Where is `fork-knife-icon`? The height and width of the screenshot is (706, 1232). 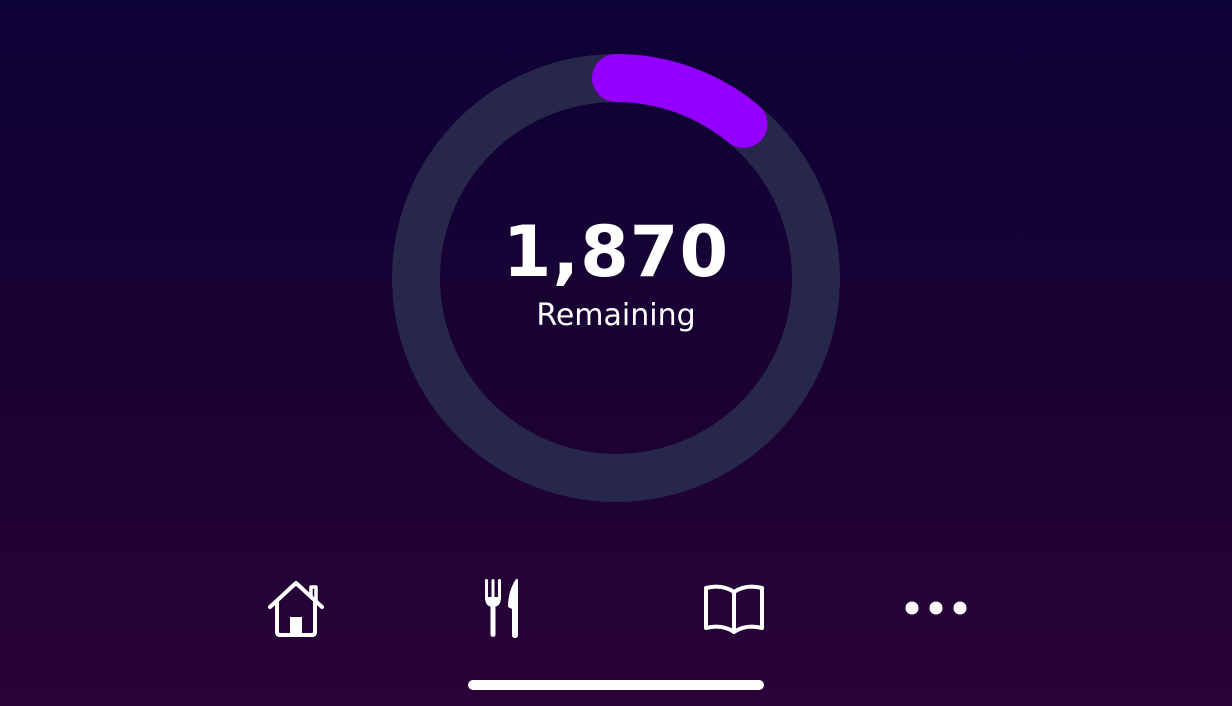 fork-knife-icon is located at coordinates (501, 608).